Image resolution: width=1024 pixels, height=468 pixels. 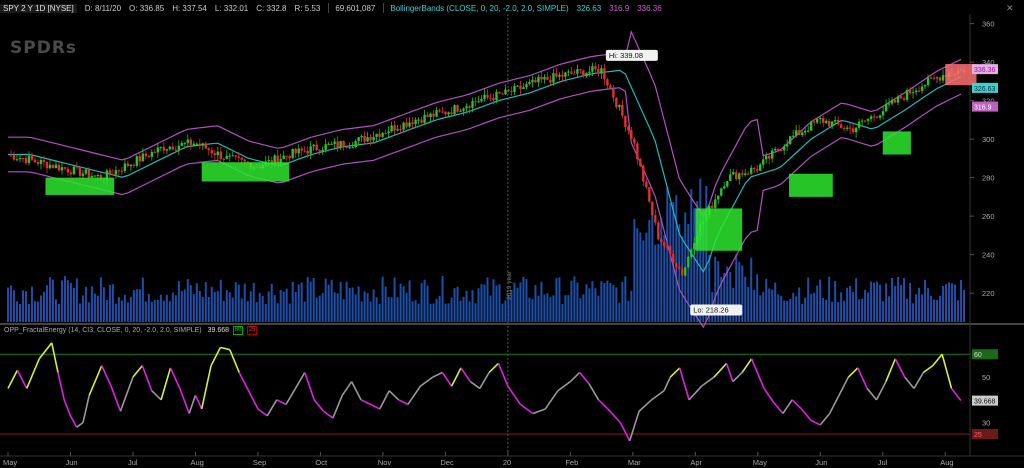 What do you see at coordinates (196, 462) in the screenshot?
I see `month-label: Aug` at bounding box center [196, 462].